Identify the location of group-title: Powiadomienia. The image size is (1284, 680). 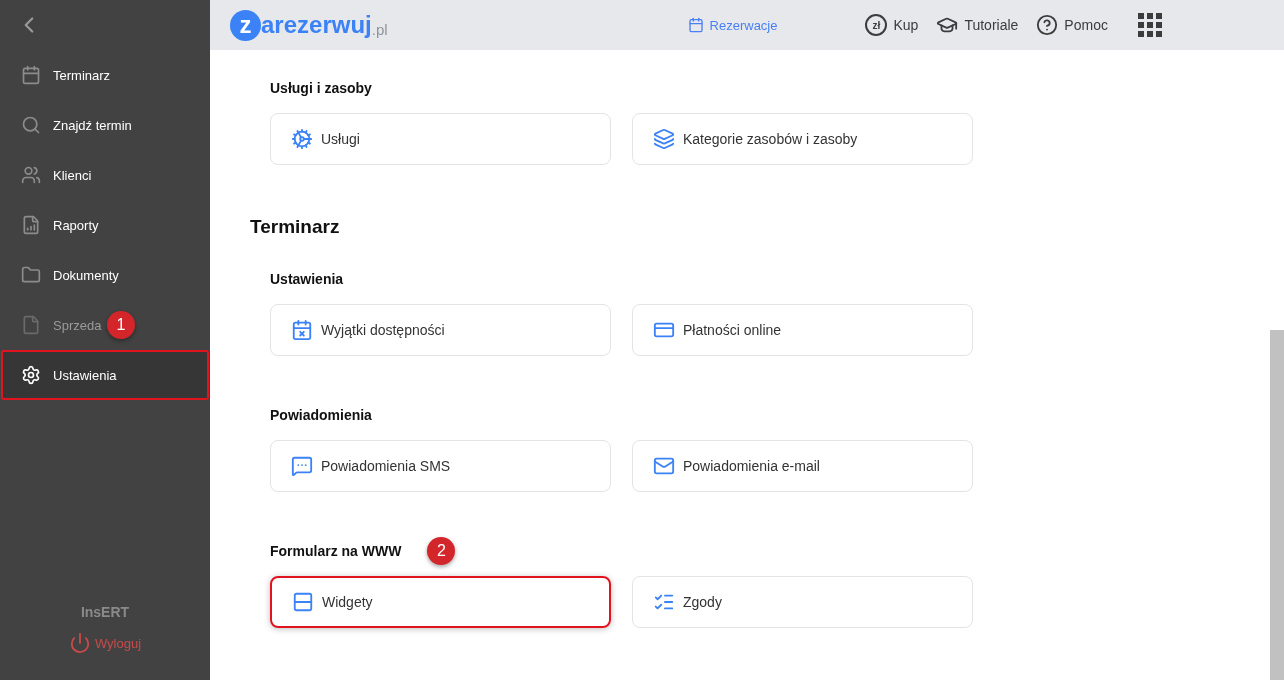
(321, 415).